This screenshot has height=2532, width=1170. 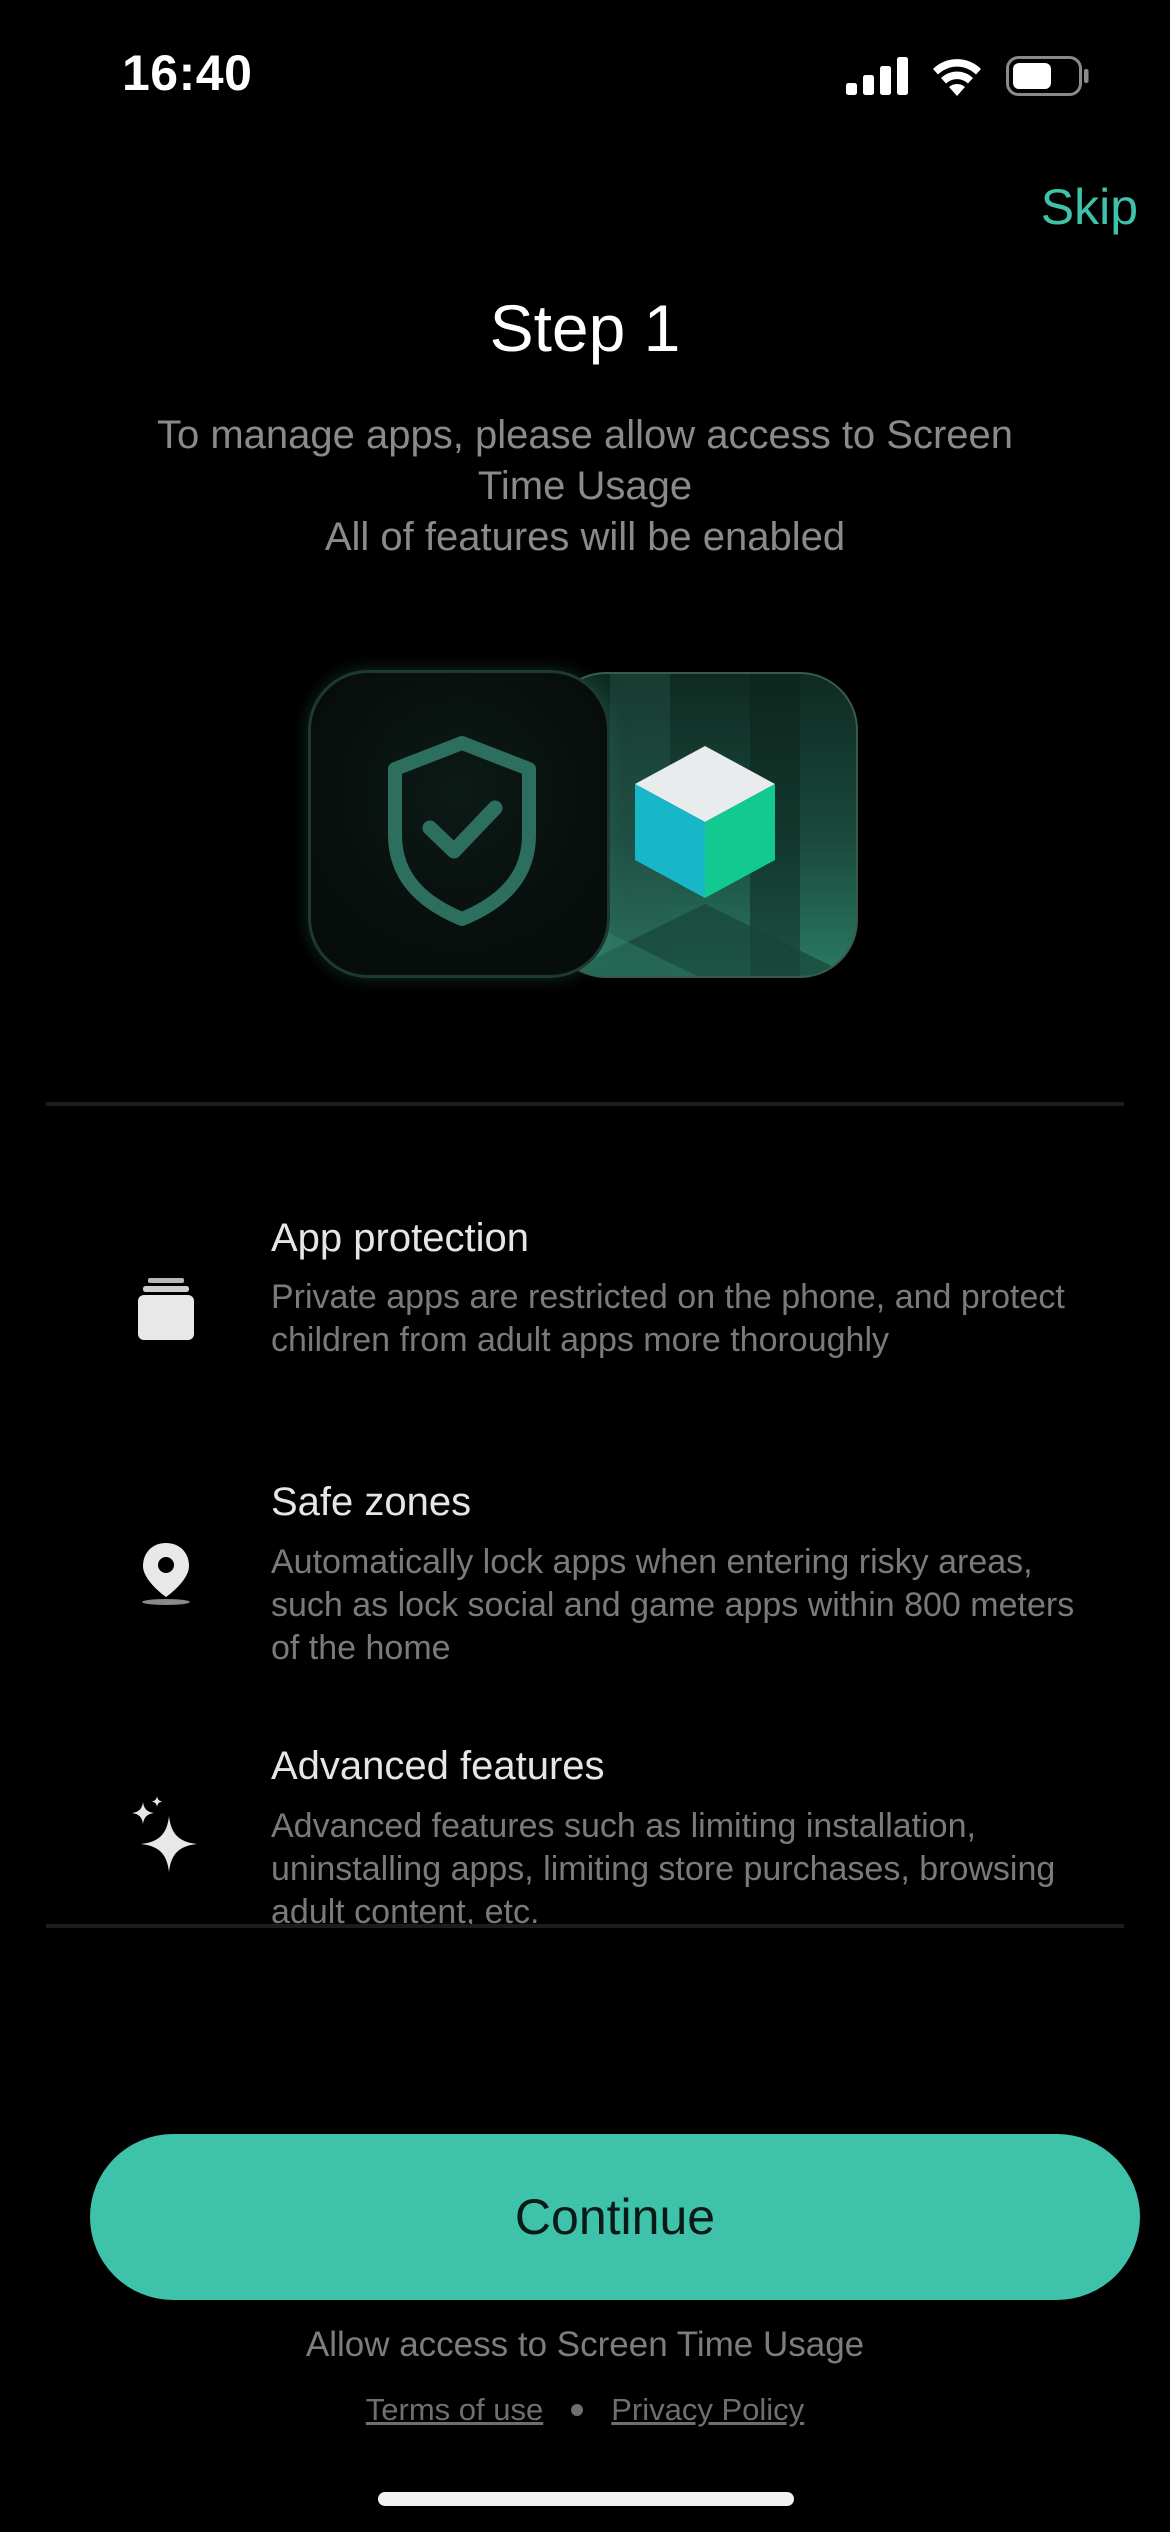 What do you see at coordinates (585, 537) in the screenshot?
I see `subtitle-line: All of features will be enabled` at bounding box center [585, 537].